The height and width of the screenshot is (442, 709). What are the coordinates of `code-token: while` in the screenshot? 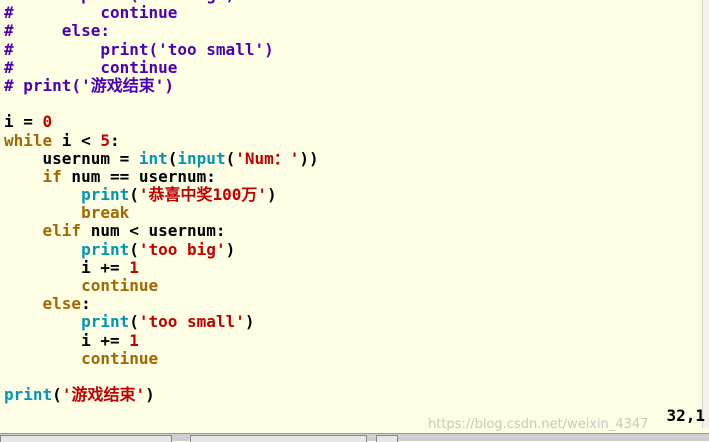 It's located at (28, 140).